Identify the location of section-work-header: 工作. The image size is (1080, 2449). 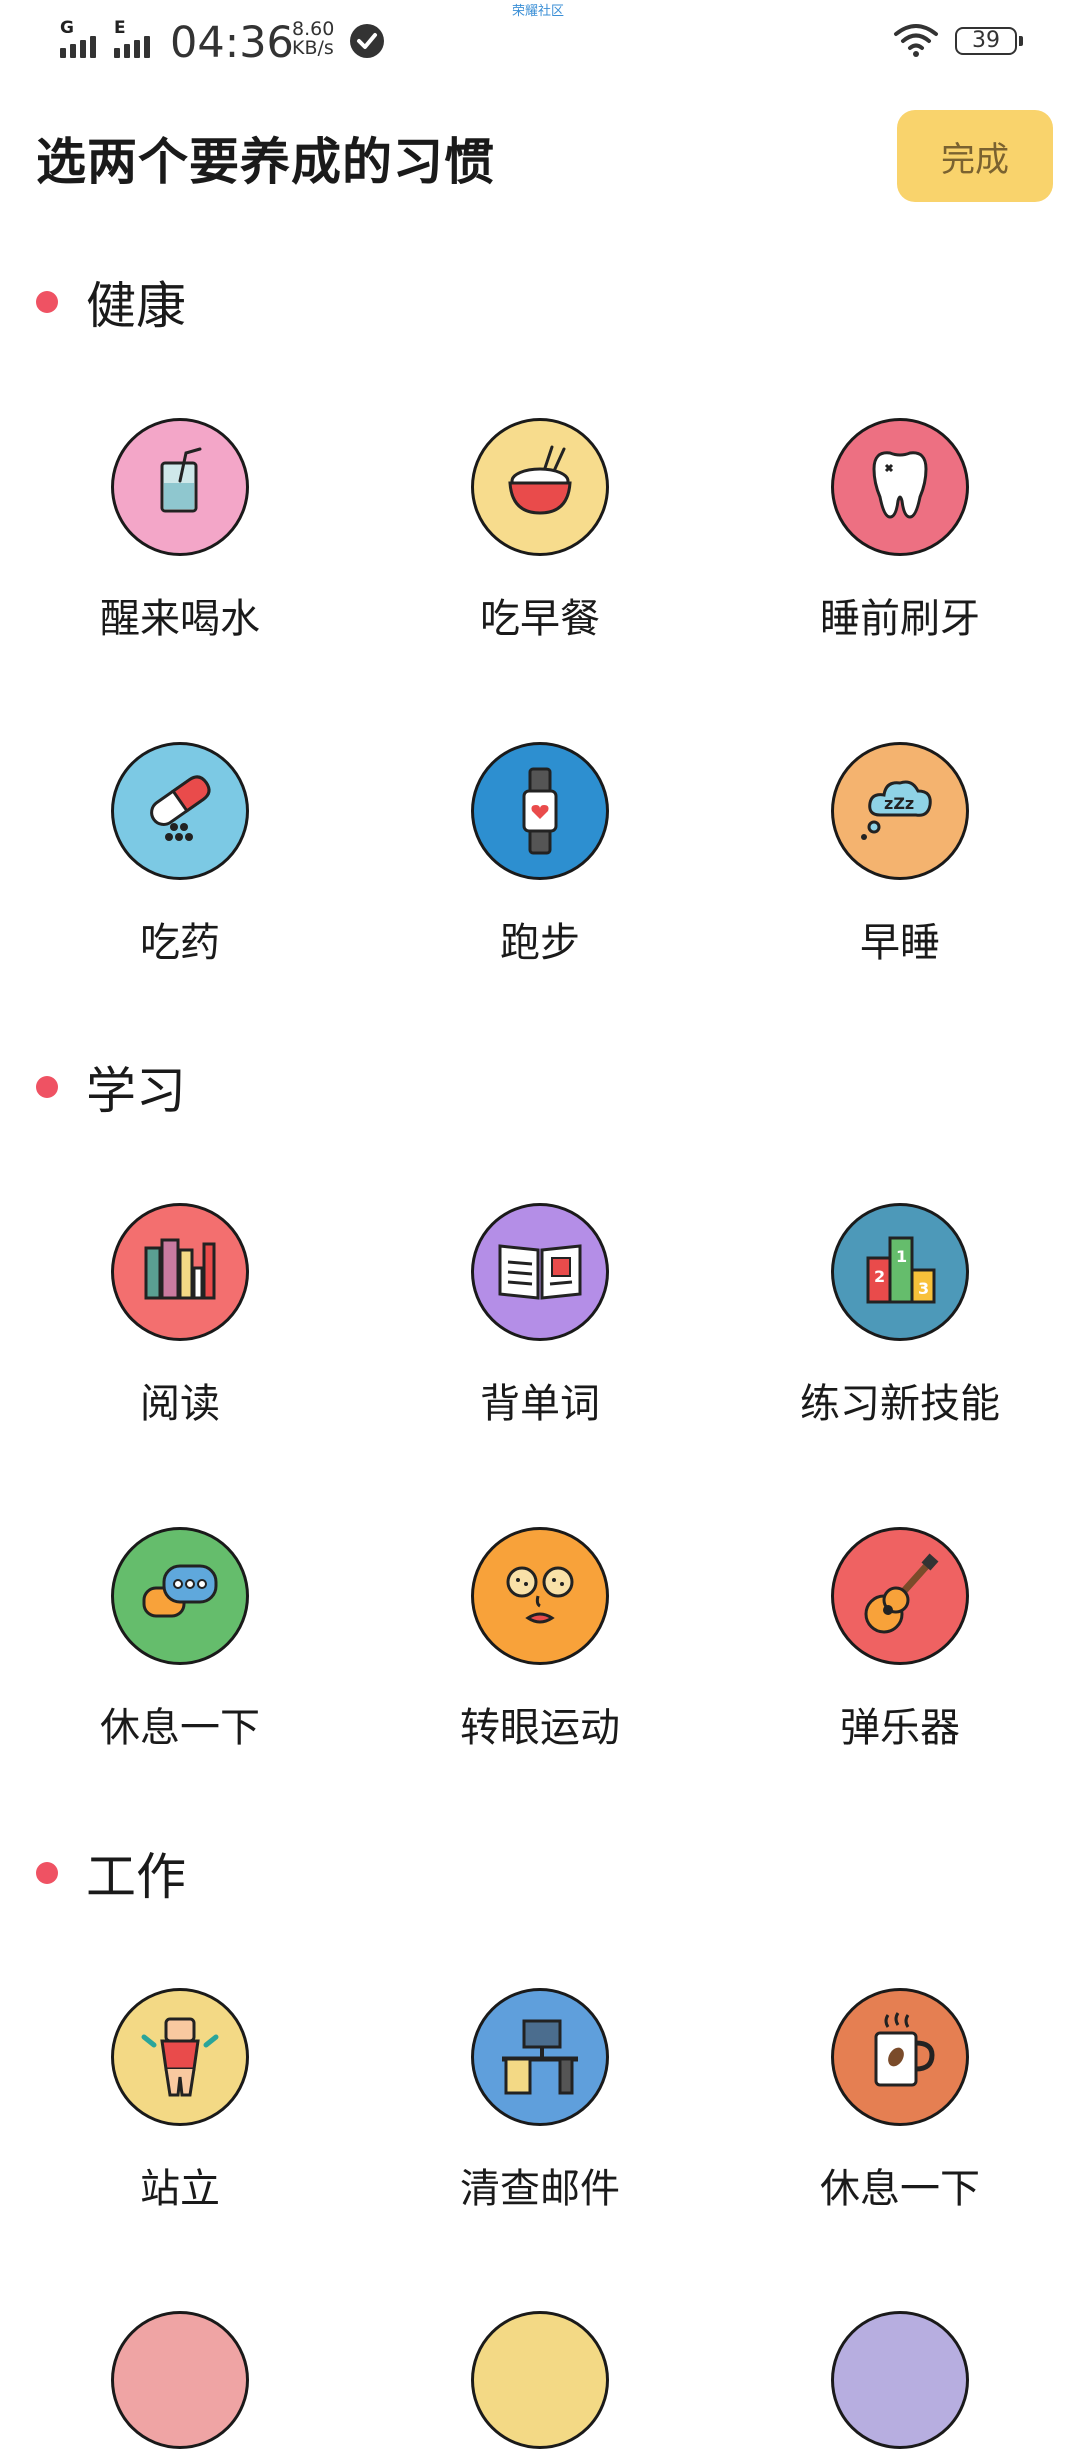
(111, 1873).